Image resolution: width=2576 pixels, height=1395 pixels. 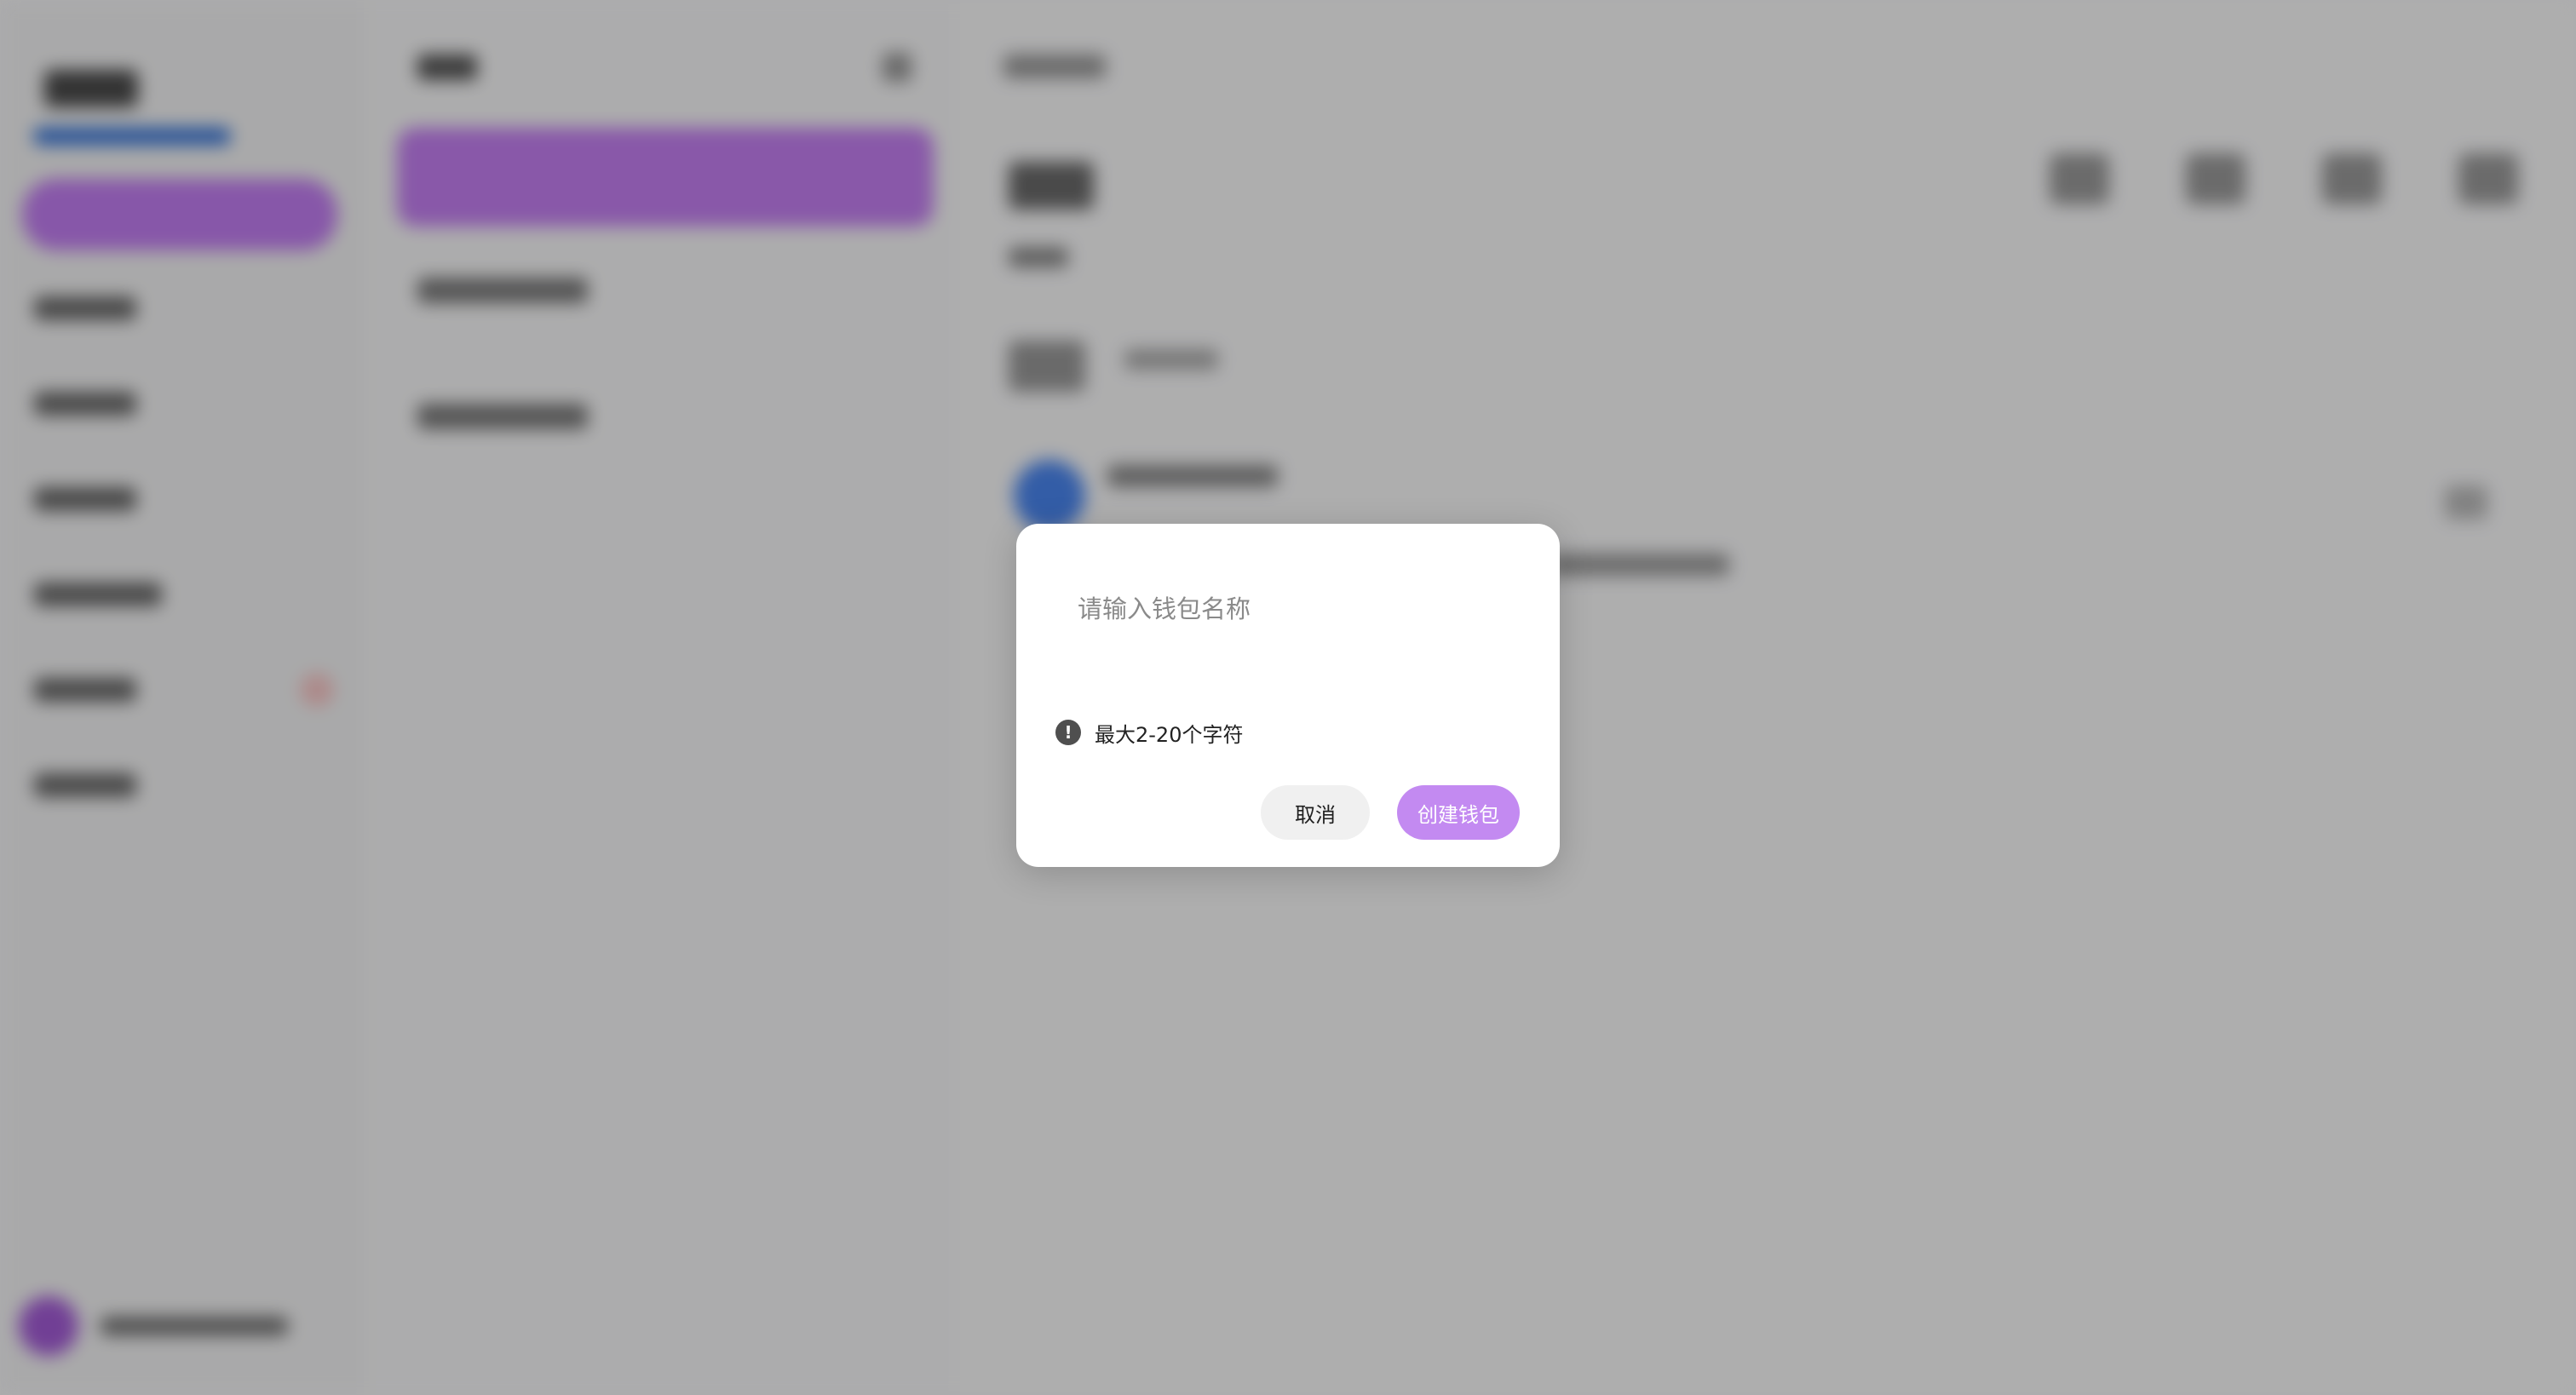 I want to click on wallet-name-input, so click(x=1291, y=609).